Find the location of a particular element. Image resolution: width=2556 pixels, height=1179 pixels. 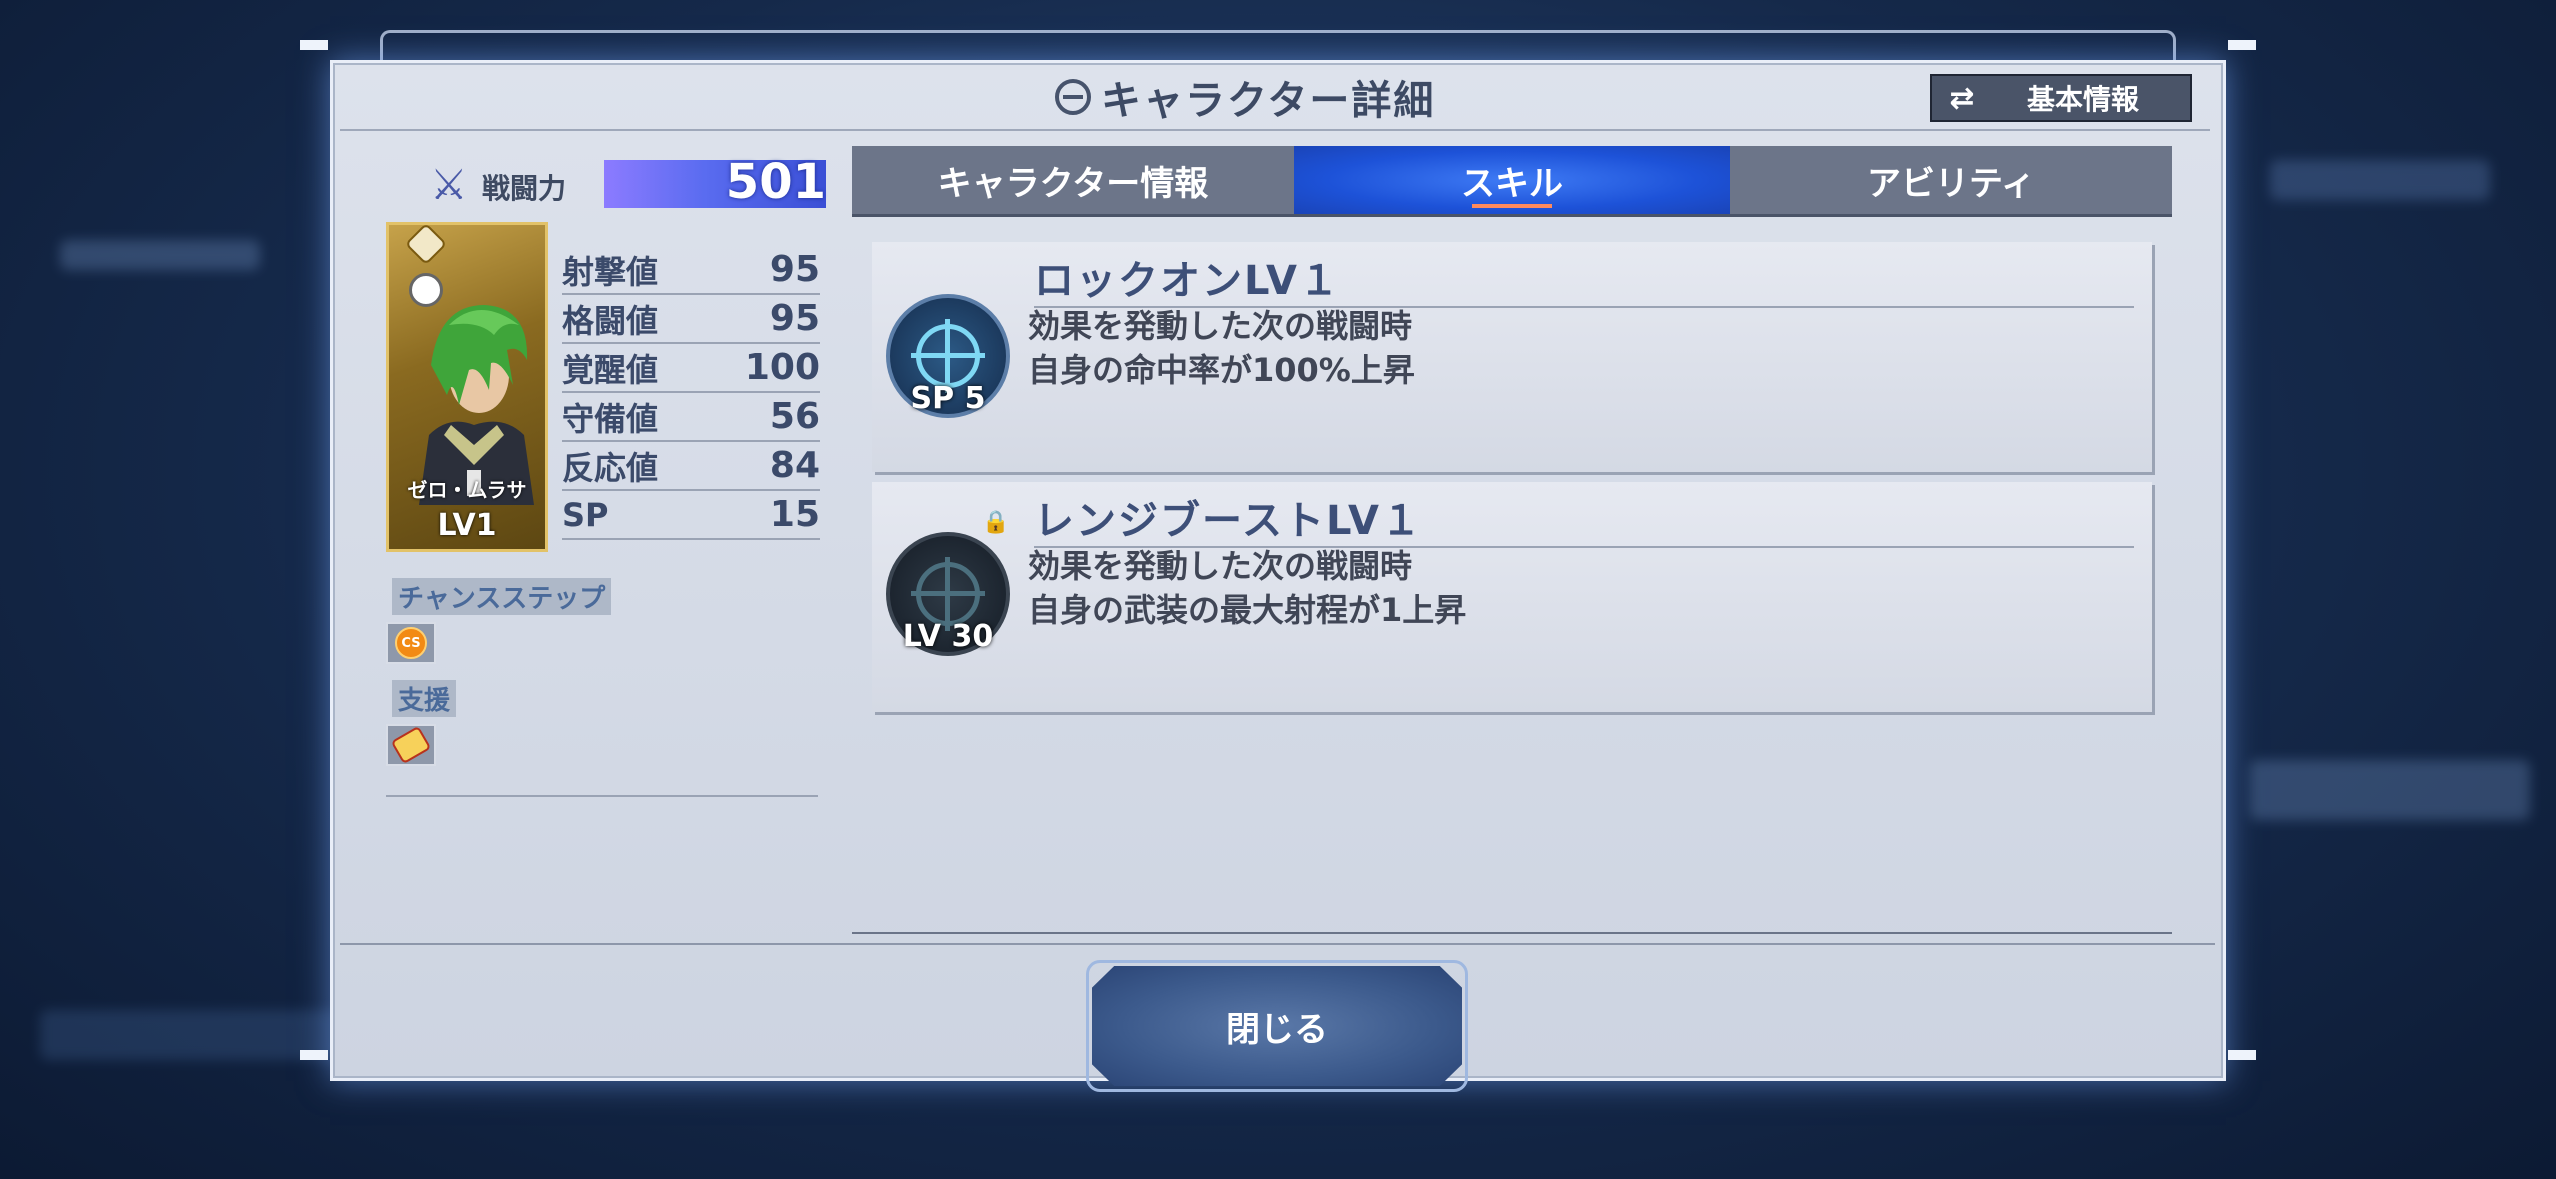

tab-label: スキル is located at coordinates (1512, 183).